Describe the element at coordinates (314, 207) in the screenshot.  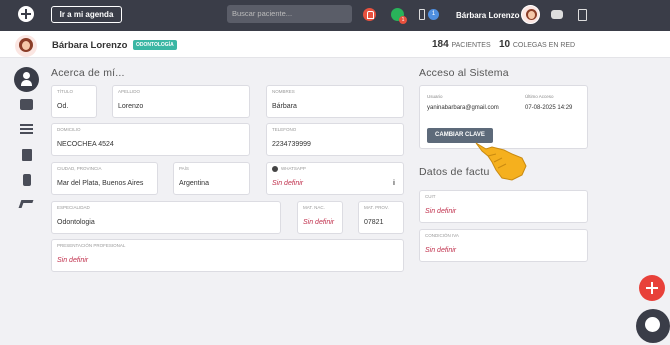
I see `field-label: MAT. NAC.` at that location.